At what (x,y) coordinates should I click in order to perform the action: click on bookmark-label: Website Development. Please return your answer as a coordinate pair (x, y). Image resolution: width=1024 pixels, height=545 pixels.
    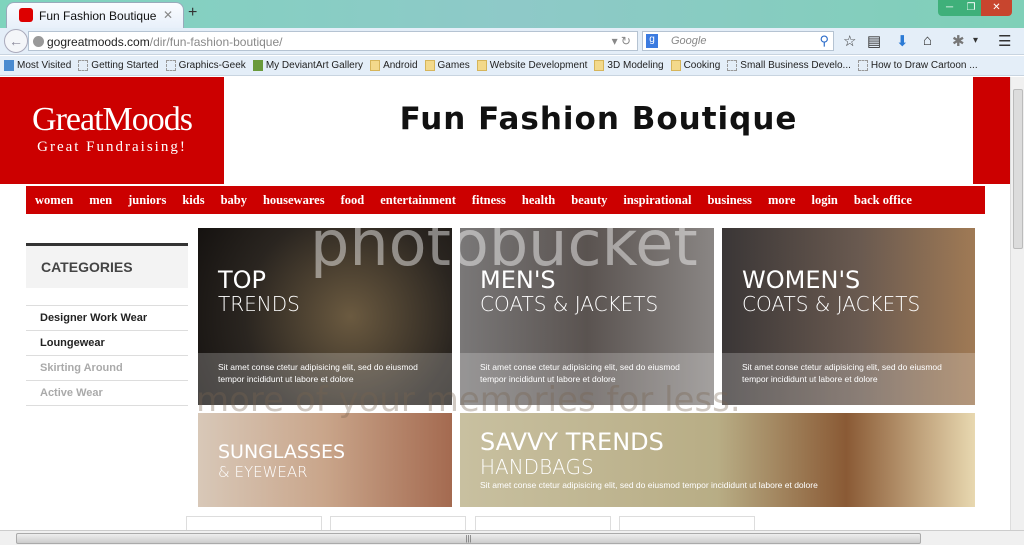
    Looking at the image, I should click on (538, 65).